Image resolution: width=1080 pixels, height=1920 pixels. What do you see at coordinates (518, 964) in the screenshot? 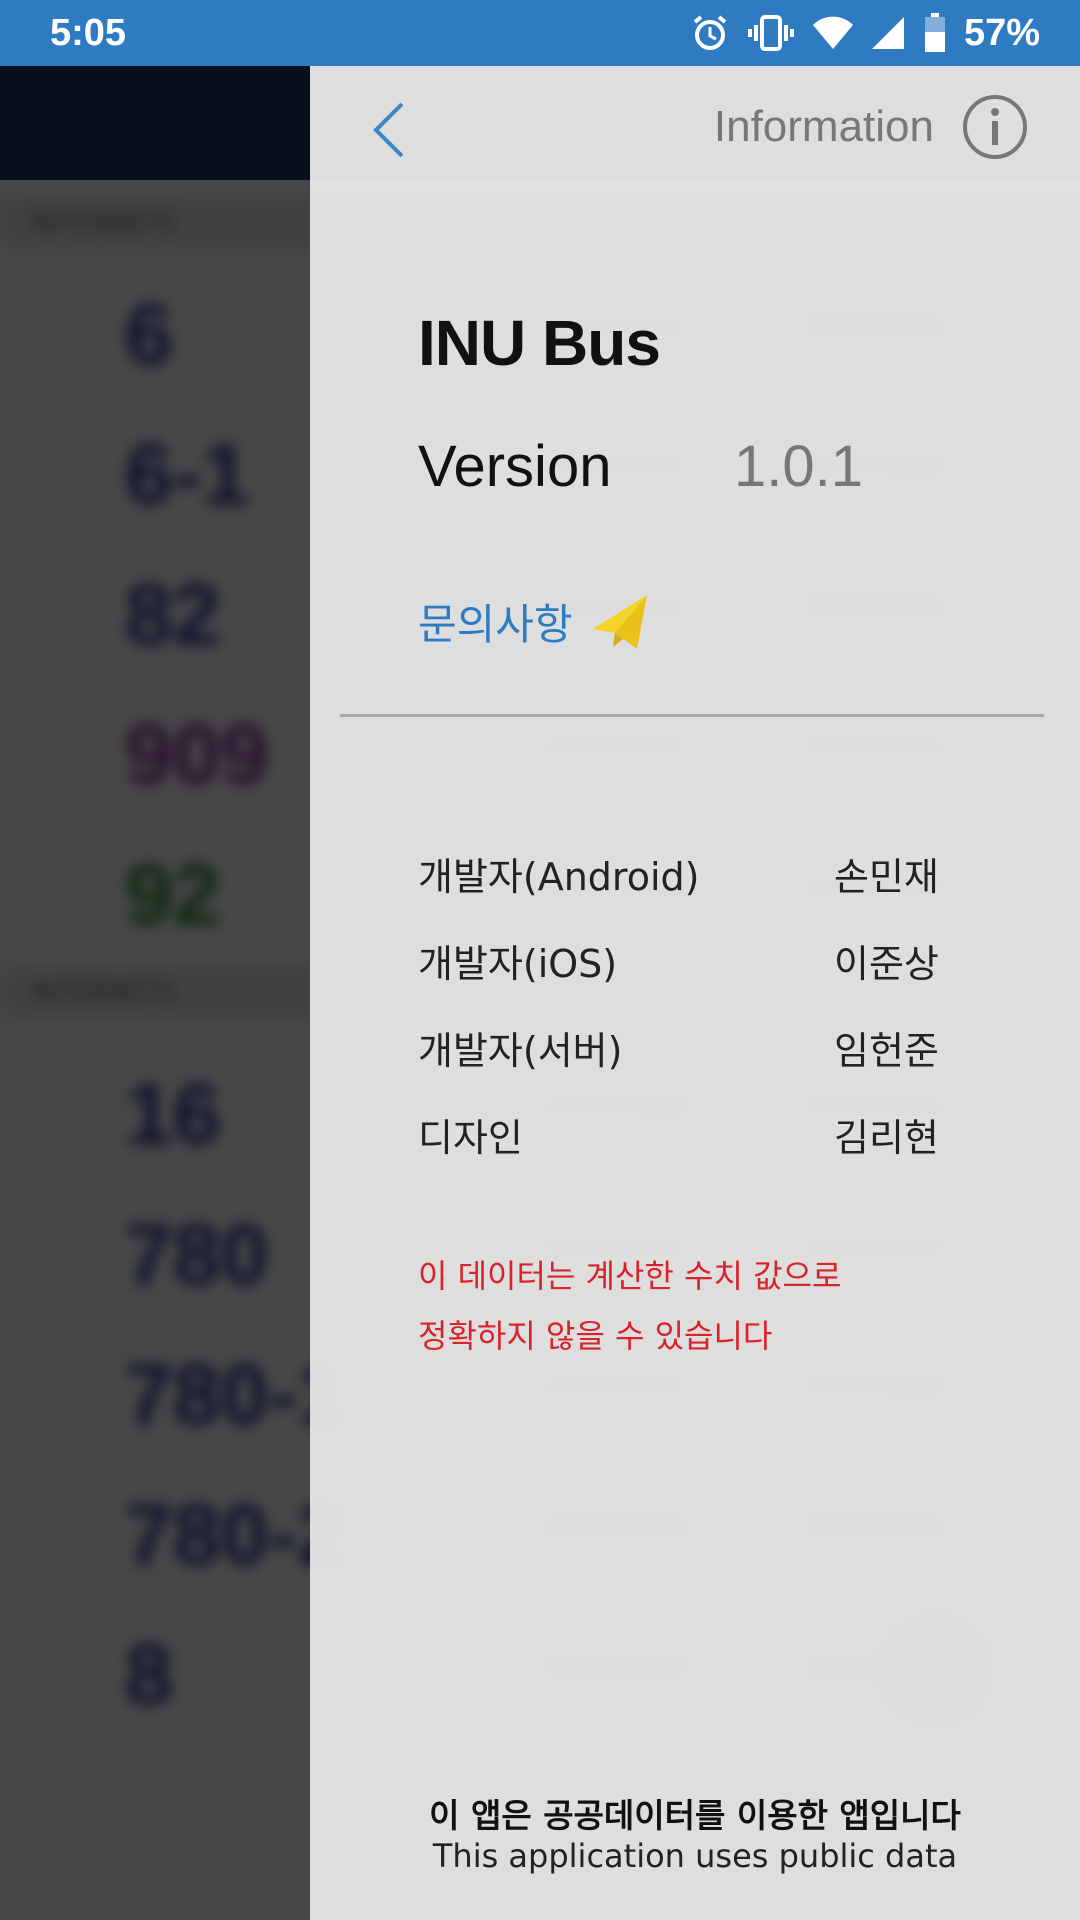
I see `credit-role: 개발자(iOS)` at bounding box center [518, 964].